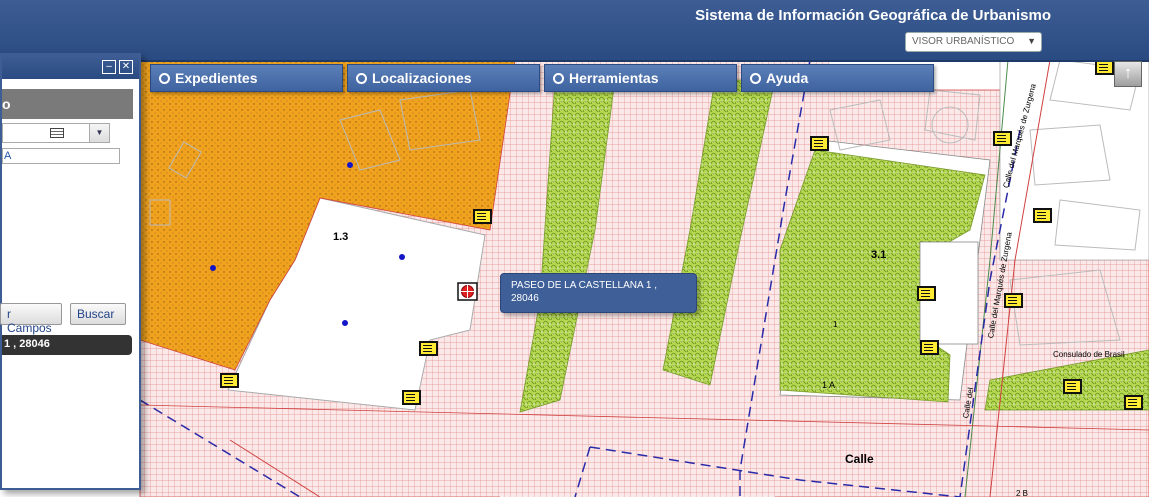 The height and width of the screenshot is (497, 1149). What do you see at coordinates (61, 156) in the screenshot?
I see `search-input: A` at bounding box center [61, 156].